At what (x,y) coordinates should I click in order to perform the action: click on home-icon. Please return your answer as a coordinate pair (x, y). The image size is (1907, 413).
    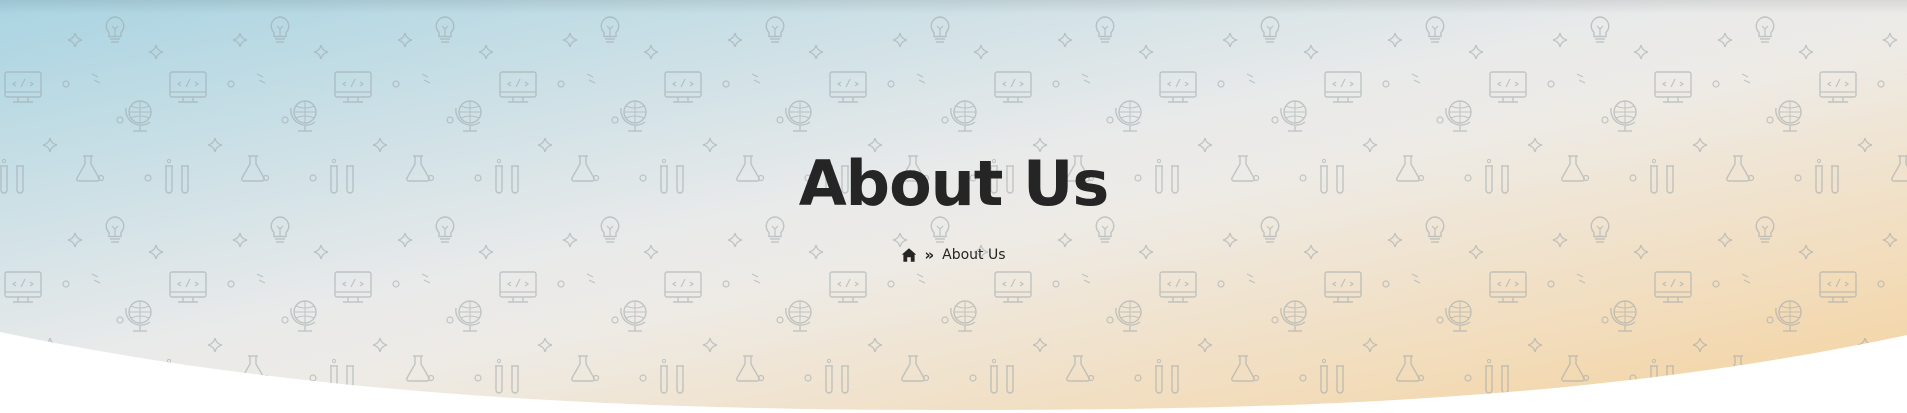
    Looking at the image, I should click on (909, 255).